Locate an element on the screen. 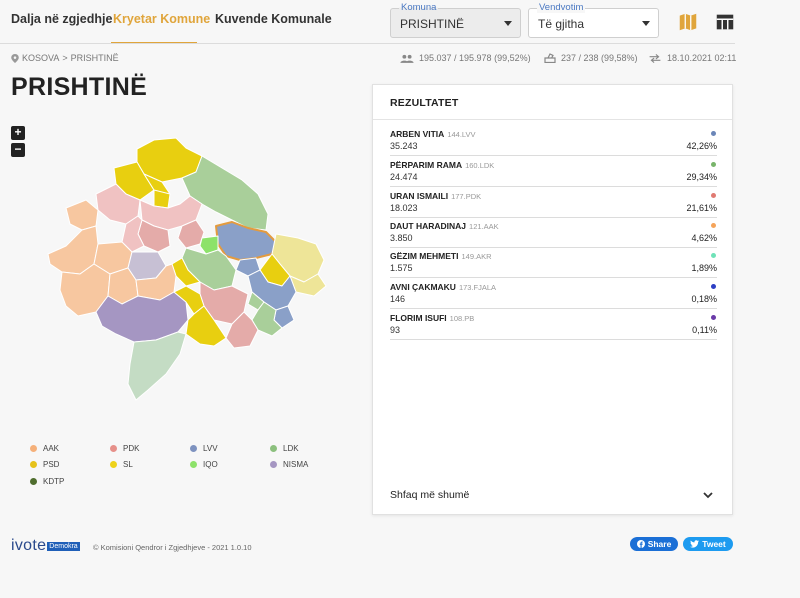 The image size is (800, 598). candidate-name: URAN ISMAILI 177.PDK is located at coordinates (435, 196).